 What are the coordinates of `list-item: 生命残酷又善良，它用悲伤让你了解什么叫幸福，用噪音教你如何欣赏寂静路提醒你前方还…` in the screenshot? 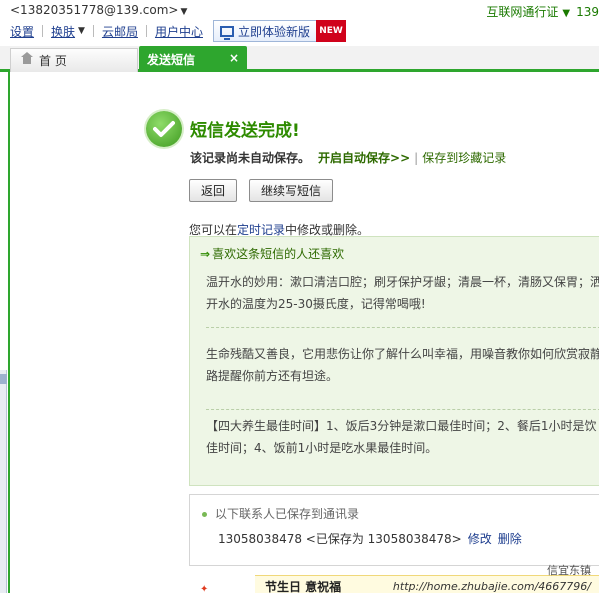 It's located at (402, 365).